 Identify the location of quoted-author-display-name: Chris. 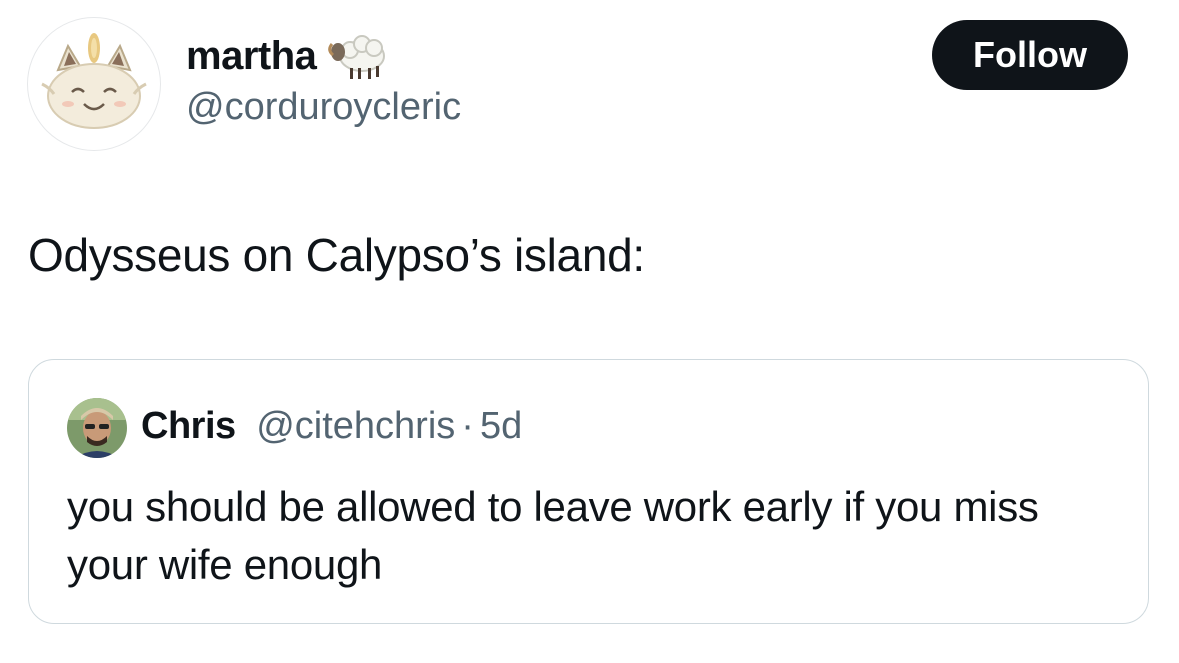
(188, 426).